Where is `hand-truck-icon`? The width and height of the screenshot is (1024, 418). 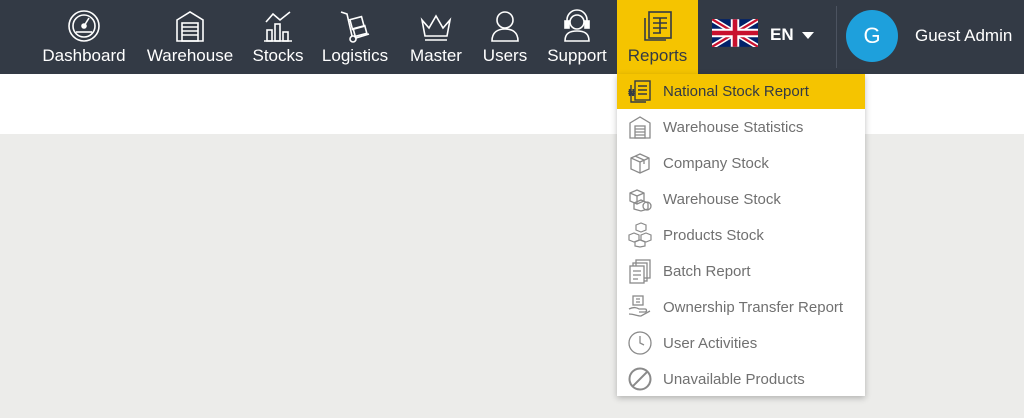
hand-truck-icon is located at coordinates (355, 26).